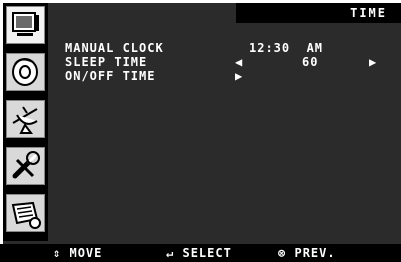 This screenshot has width=401, height=262. What do you see at coordinates (372, 62) in the screenshot?
I see `sleep-time-right-arrow-icon: ▶` at bounding box center [372, 62].